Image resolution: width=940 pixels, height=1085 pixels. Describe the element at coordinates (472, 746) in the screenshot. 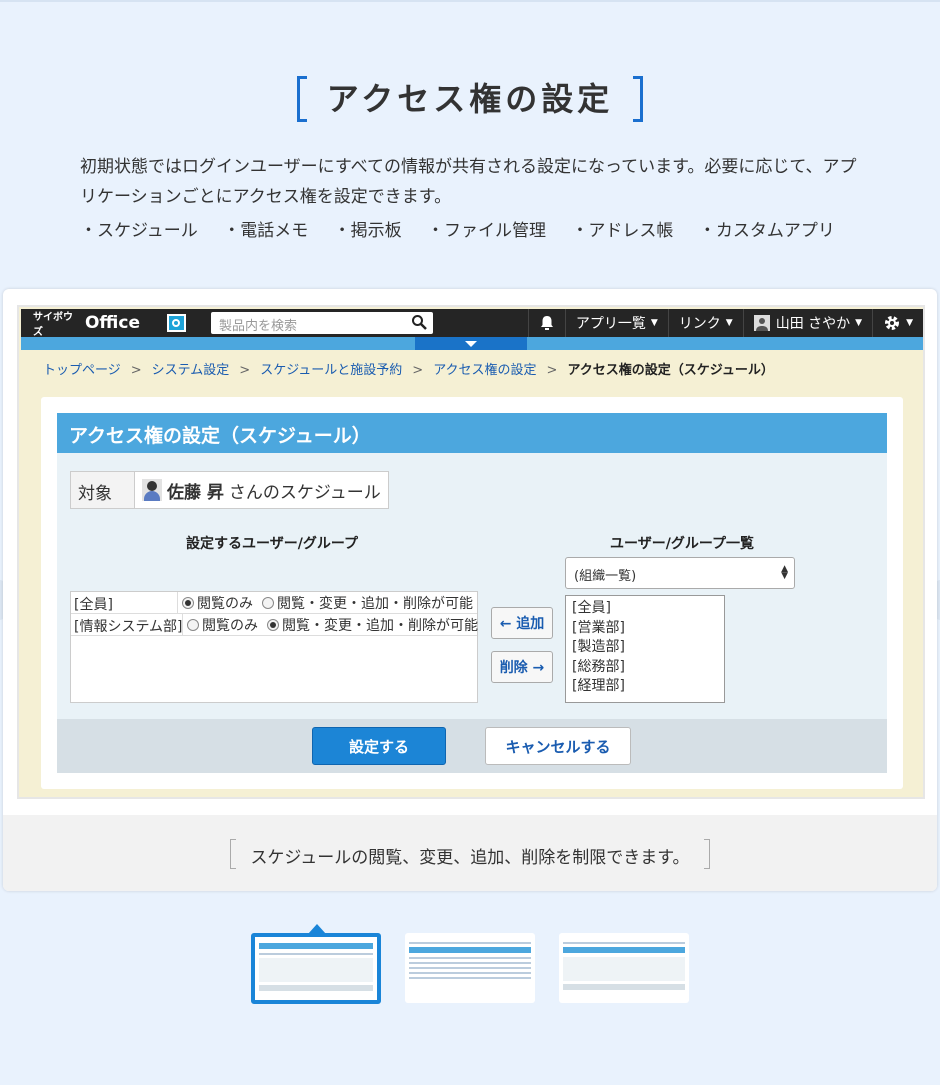

I see `panel-footer: 設定する キャンセルする` at that location.